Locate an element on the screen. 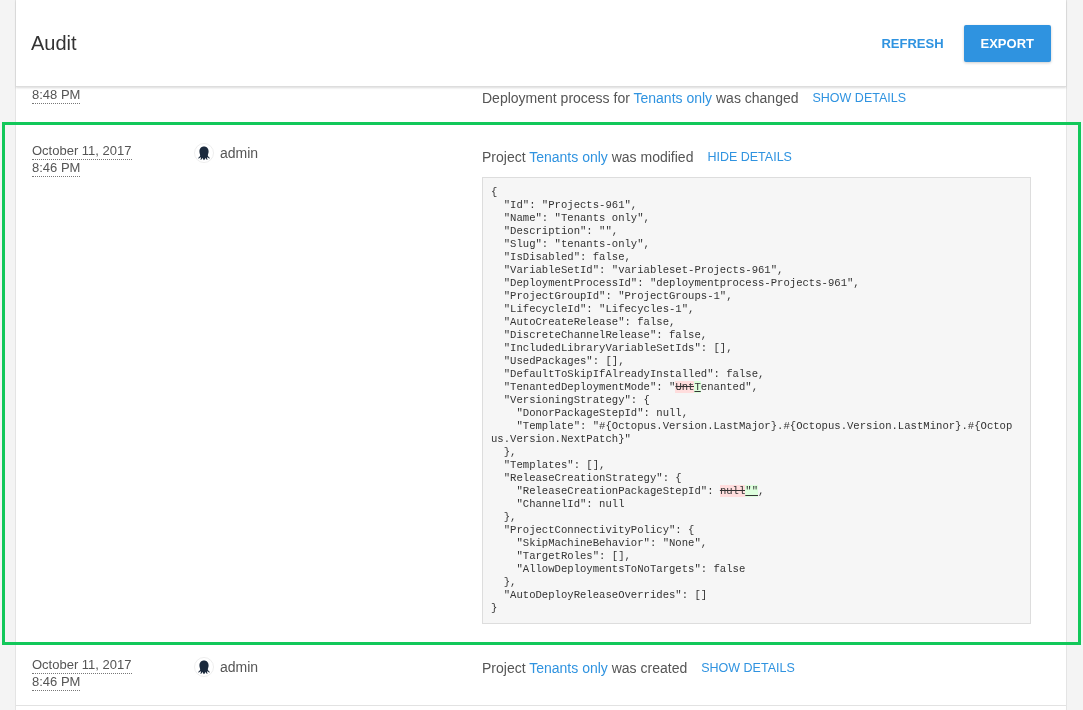 This screenshot has height=710, width=1083. export-button: EXPORT is located at coordinates (1007, 43).